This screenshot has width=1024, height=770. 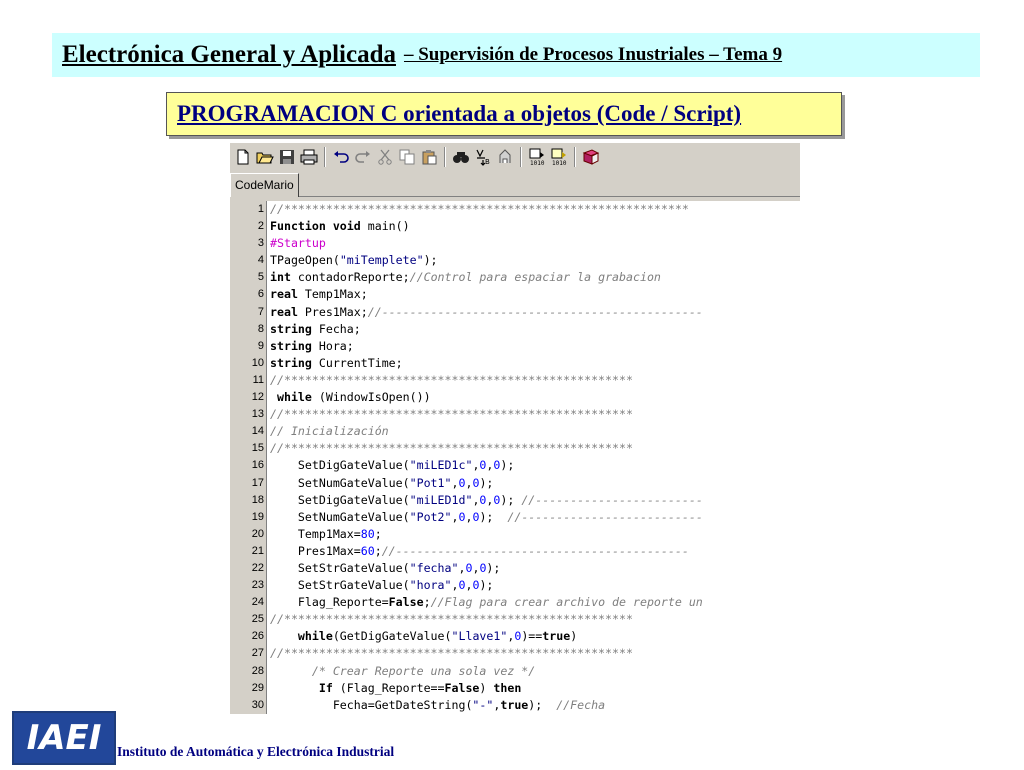 I want to click on run-icon: 1010, so click(x=559, y=157).